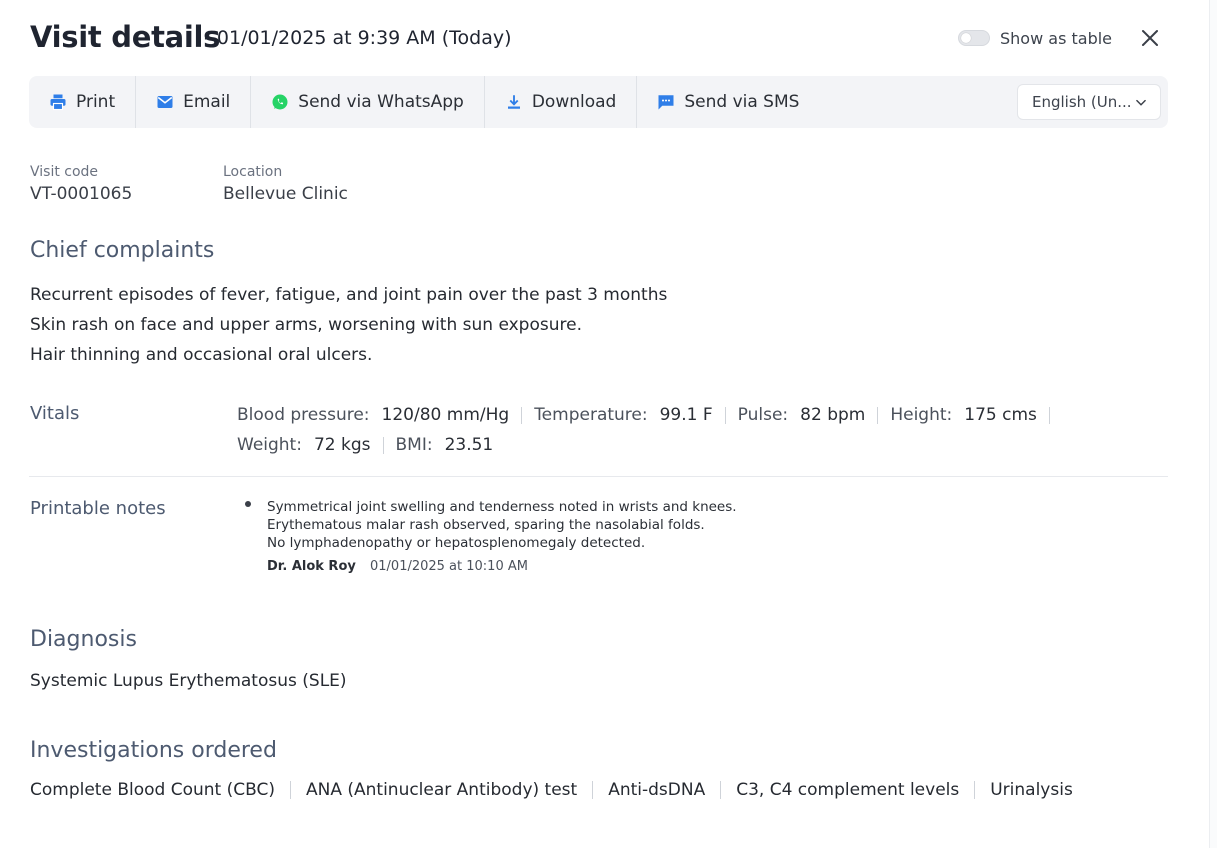 Image resolution: width=1217 pixels, height=848 pixels. What do you see at coordinates (248, 504) in the screenshot?
I see `bullet-icon` at bounding box center [248, 504].